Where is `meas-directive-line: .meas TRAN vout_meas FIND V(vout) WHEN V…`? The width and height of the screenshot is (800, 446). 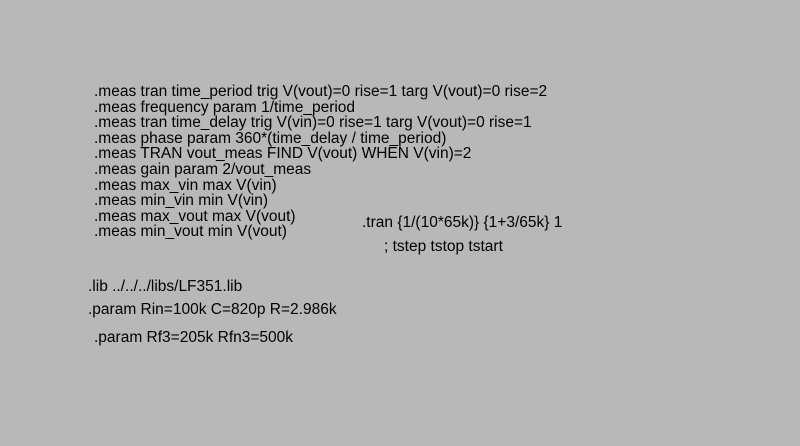 meas-directive-line: .meas TRAN vout_meas FIND V(vout) WHEN V… is located at coordinates (320, 154).